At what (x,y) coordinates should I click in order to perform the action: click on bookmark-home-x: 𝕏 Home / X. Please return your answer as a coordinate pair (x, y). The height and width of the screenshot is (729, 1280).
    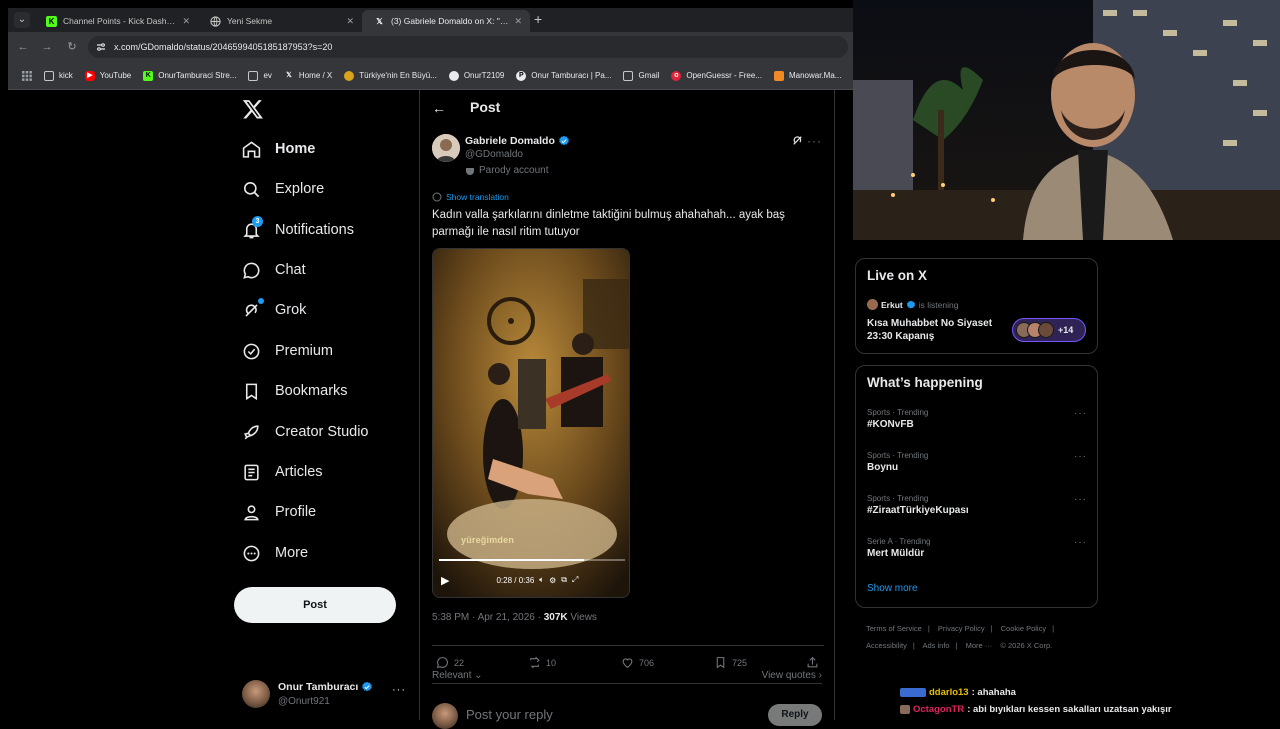
    Looking at the image, I should click on (308, 76).